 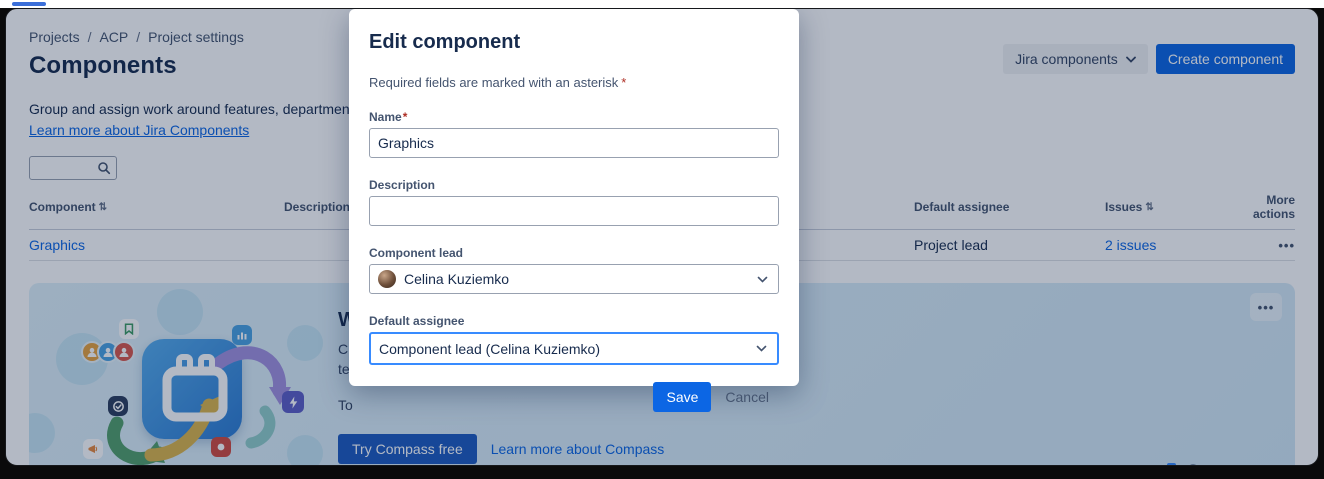 What do you see at coordinates (574, 279) in the screenshot?
I see `component-lead-select: Celina Kuziemko` at bounding box center [574, 279].